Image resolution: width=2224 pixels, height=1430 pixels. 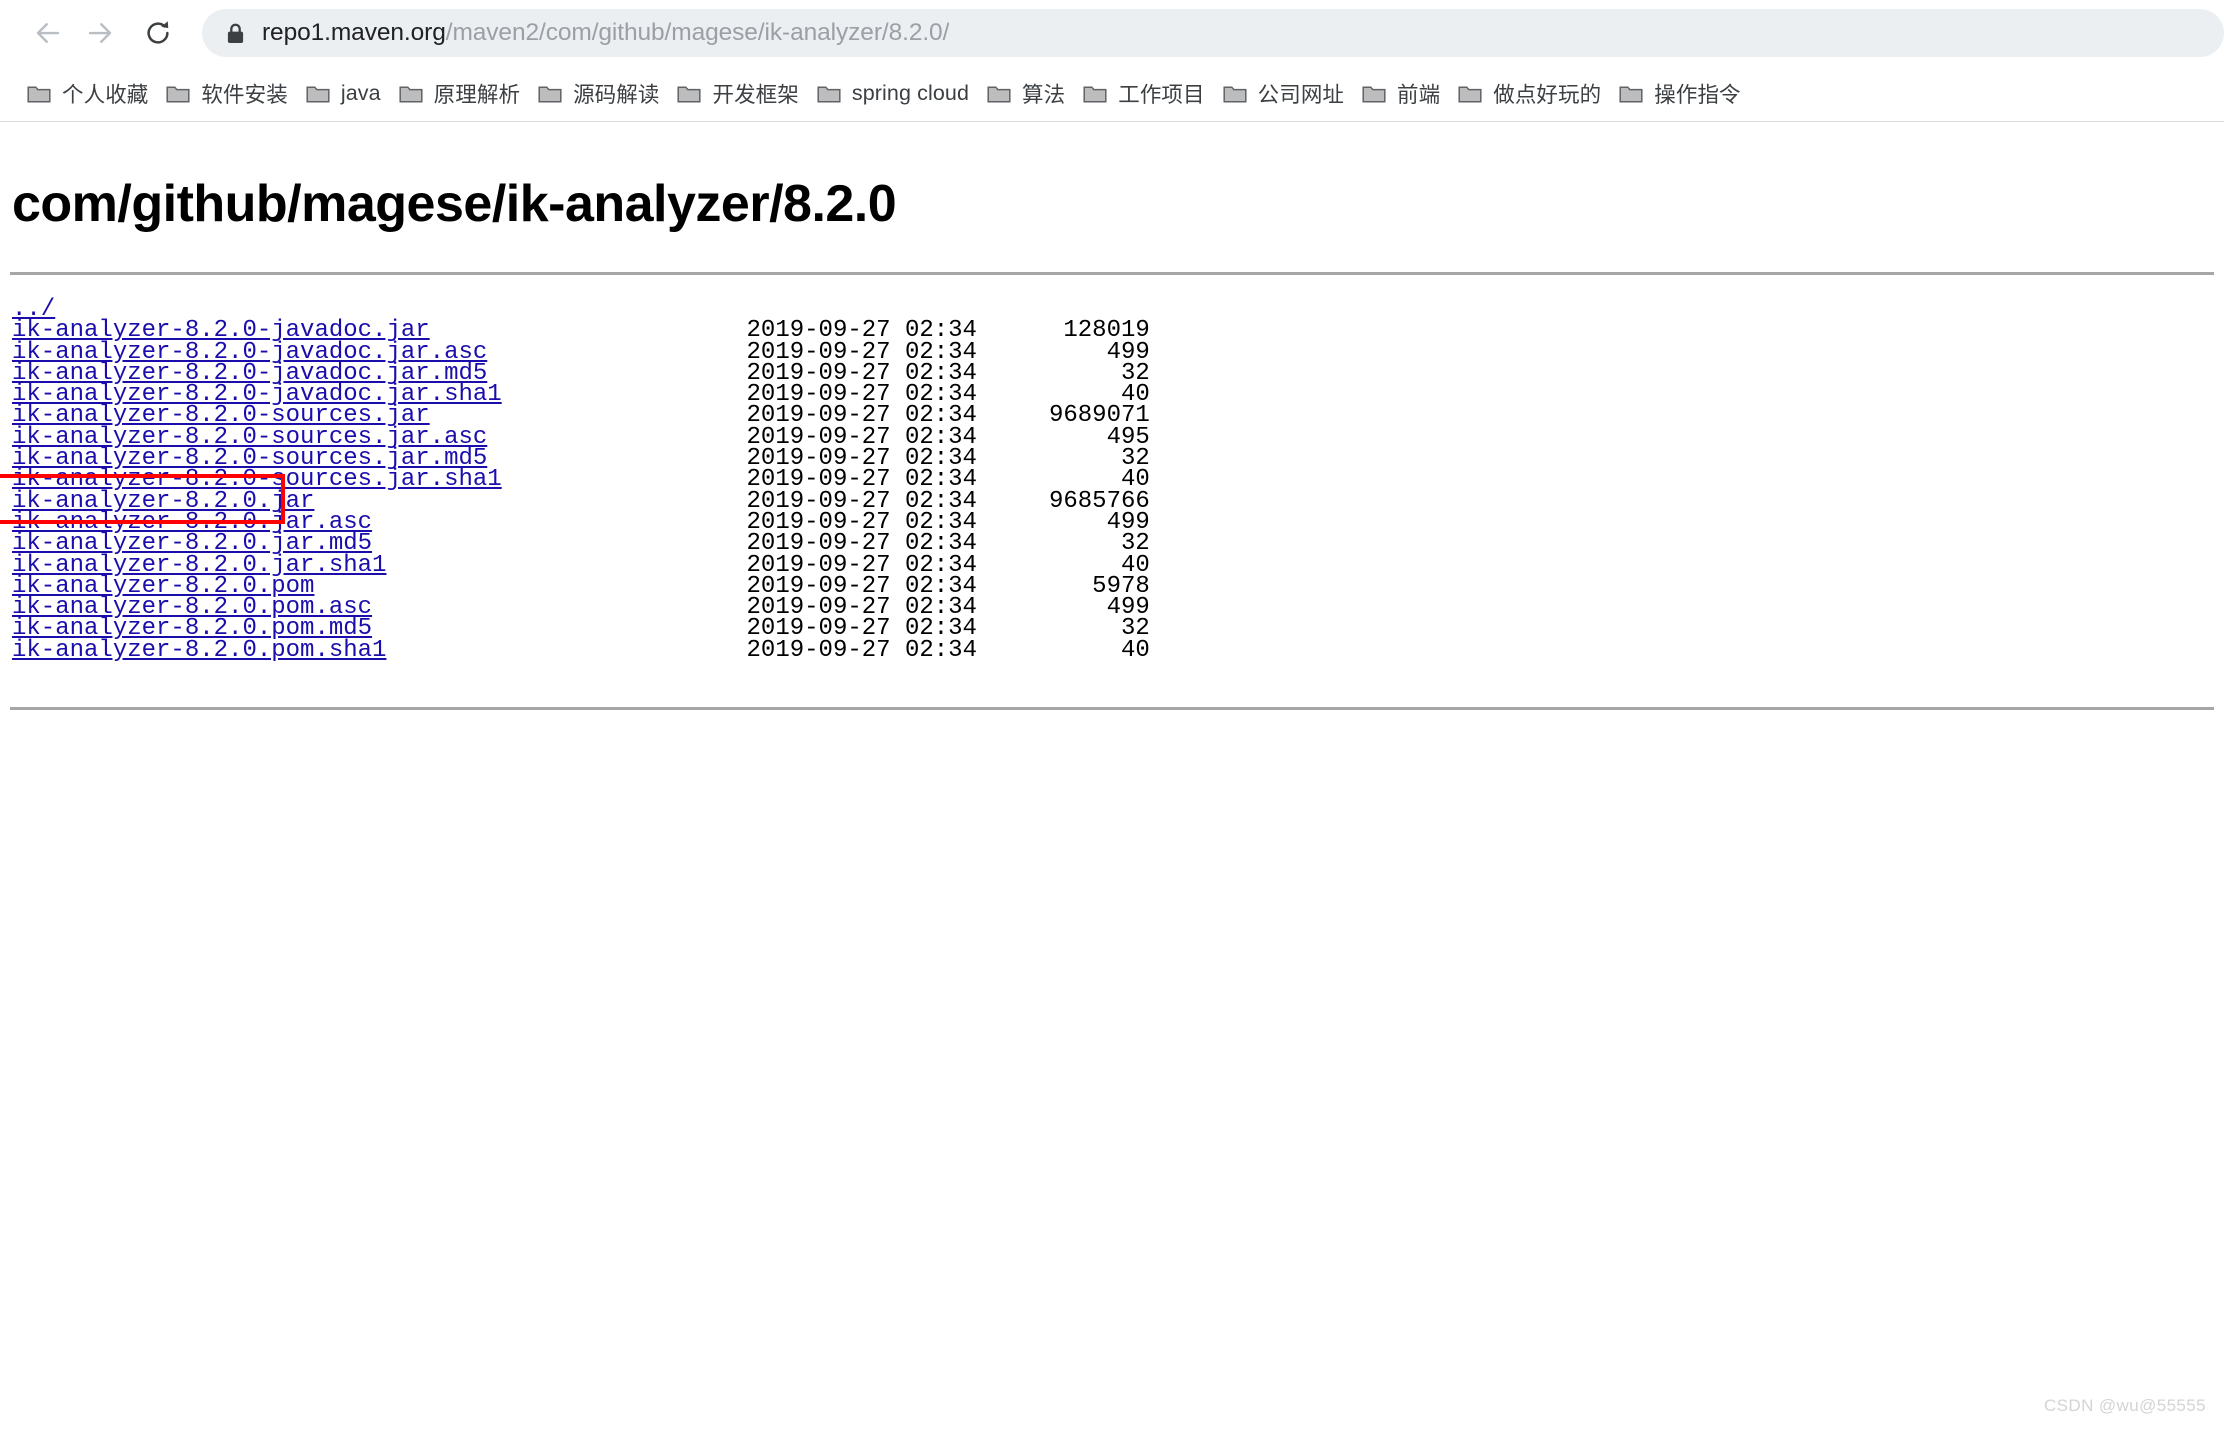 I want to click on bookmark-item: 算法, so click(x=1026, y=94).